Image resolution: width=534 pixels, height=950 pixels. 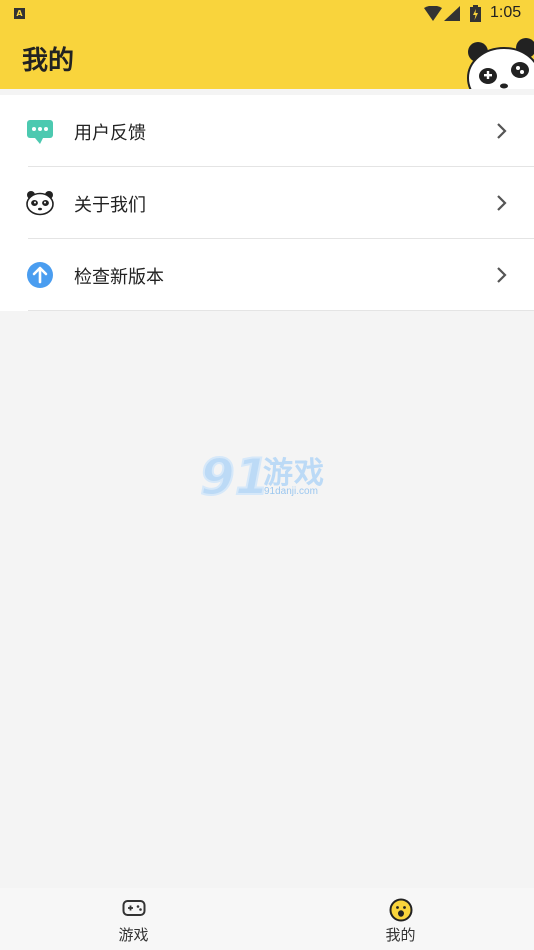 I want to click on 91-logo-icon: 91, so click(x=231, y=474).